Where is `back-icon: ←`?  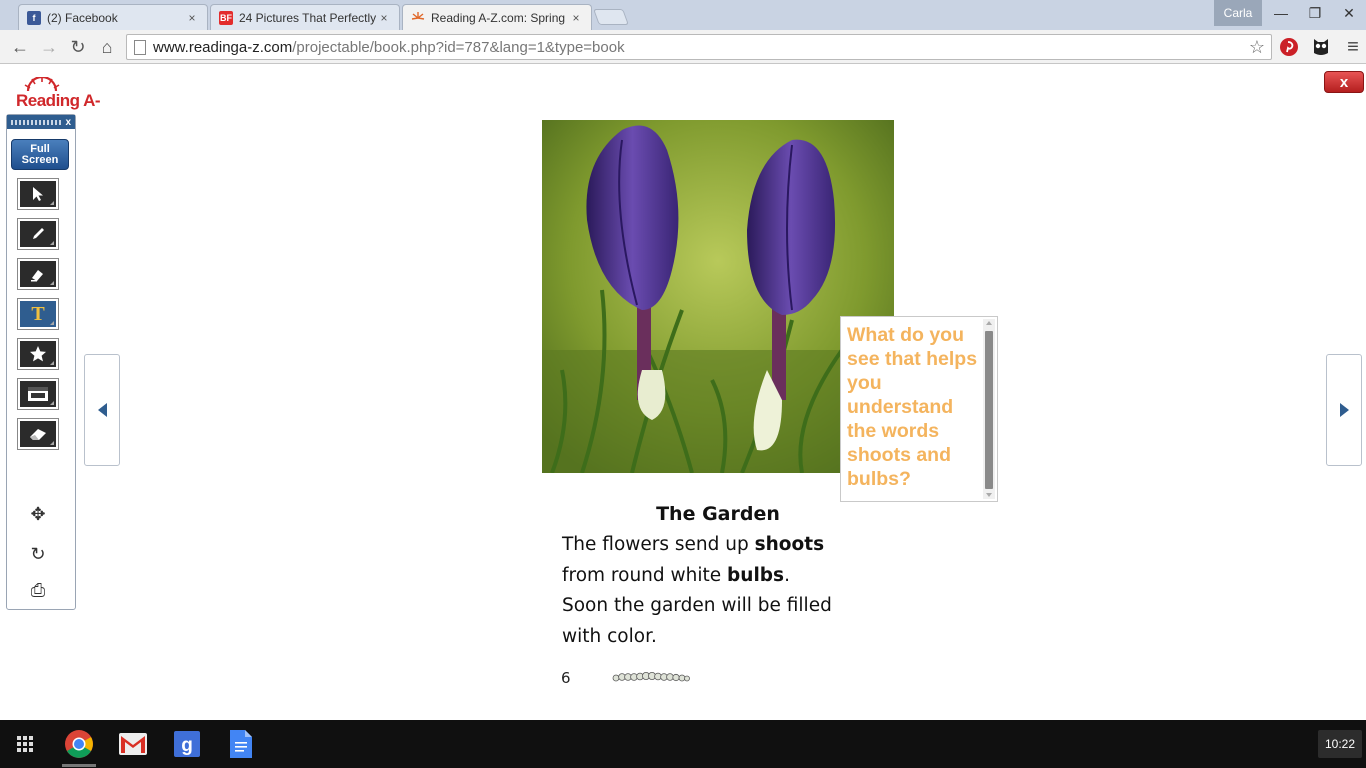 back-icon: ← is located at coordinates (20, 47).